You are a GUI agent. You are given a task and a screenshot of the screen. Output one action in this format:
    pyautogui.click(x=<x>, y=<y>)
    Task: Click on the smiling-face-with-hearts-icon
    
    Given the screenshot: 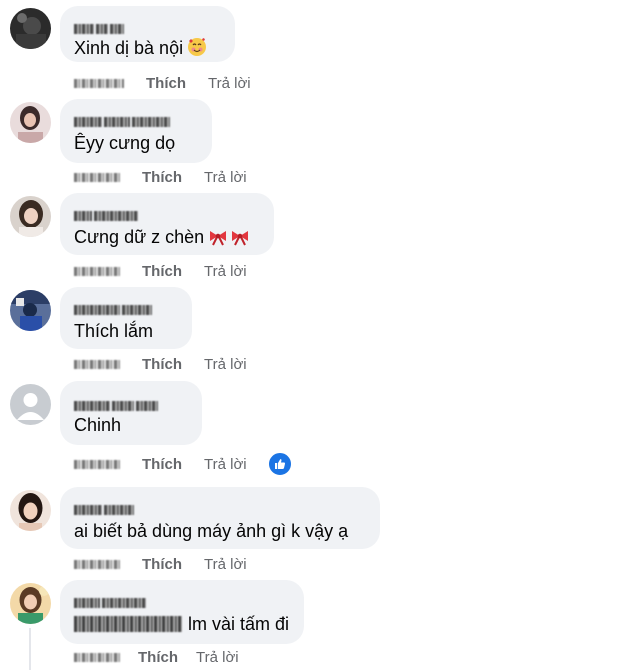 What is the action you would take?
    pyautogui.click(x=197, y=49)
    